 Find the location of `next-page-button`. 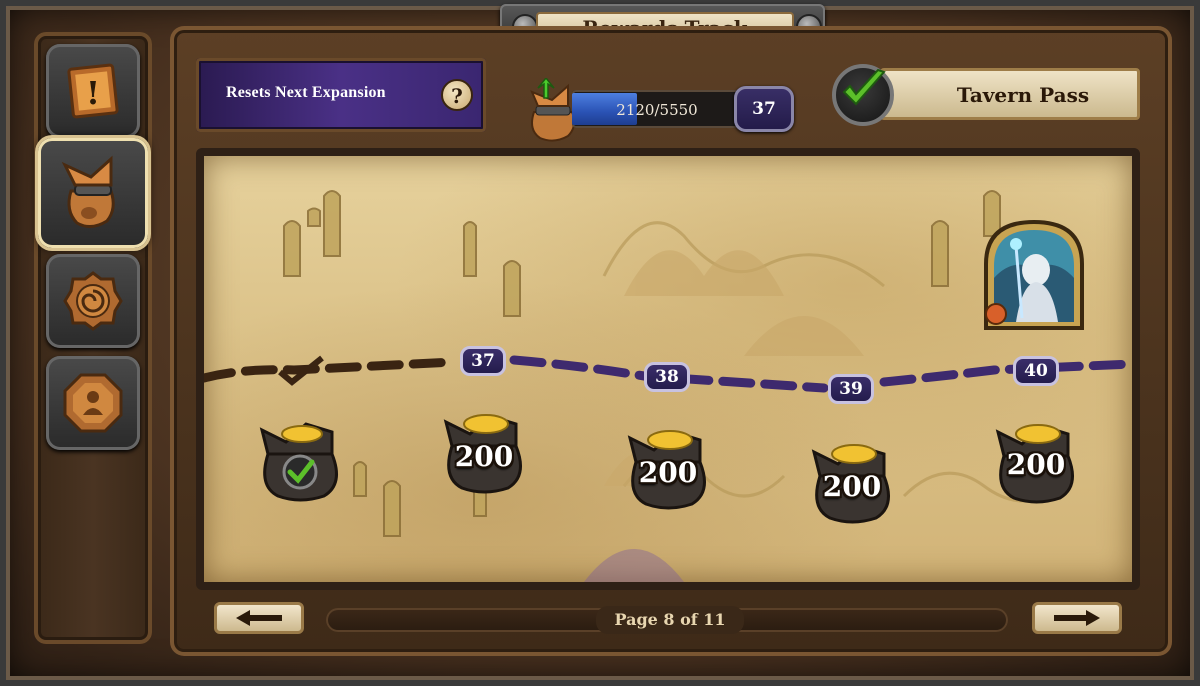

next-page-button is located at coordinates (1077, 618).